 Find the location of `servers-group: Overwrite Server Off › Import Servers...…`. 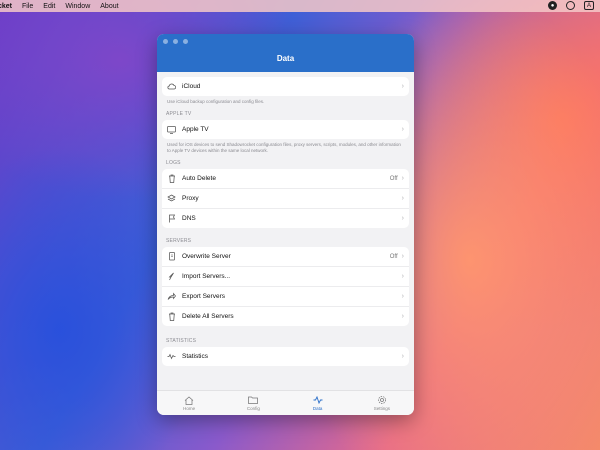

servers-group: Overwrite Server Off › Import Servers...… is located at coordinates (285, 286).